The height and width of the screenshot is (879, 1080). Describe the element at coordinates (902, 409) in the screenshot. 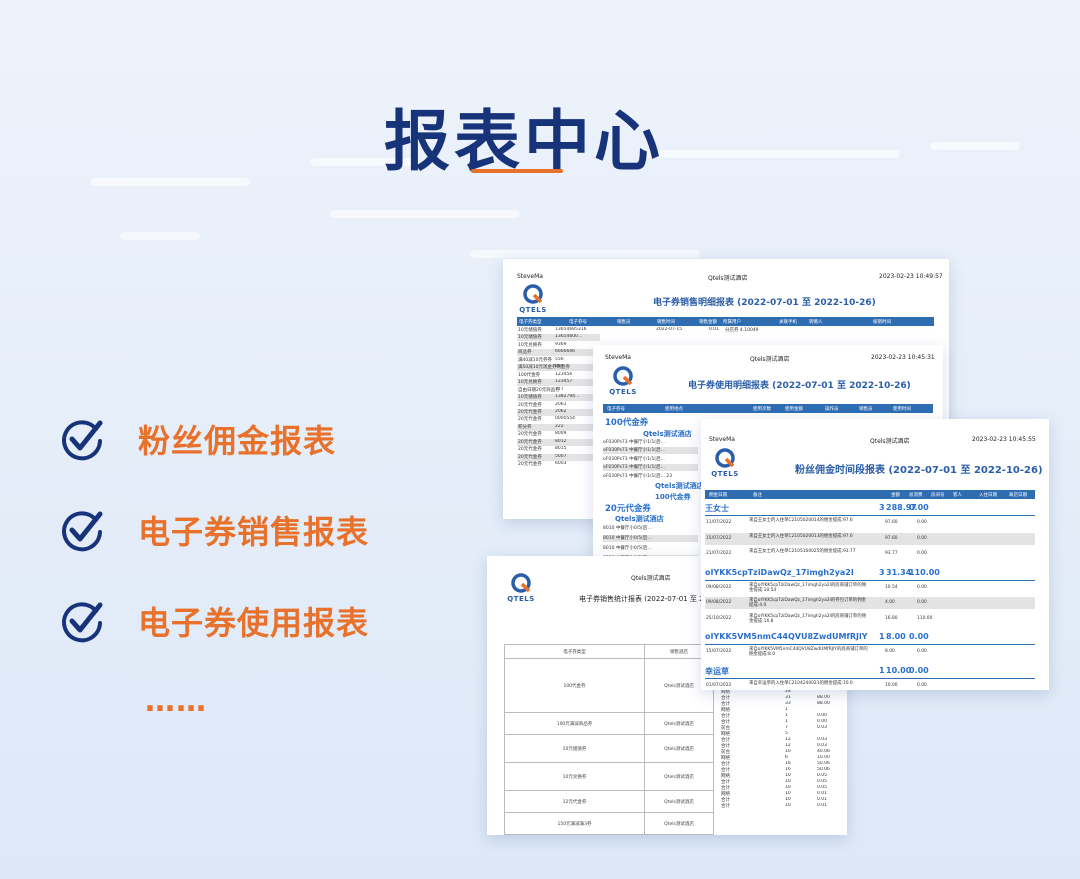

I see `column-header: 使用时间` at that location.